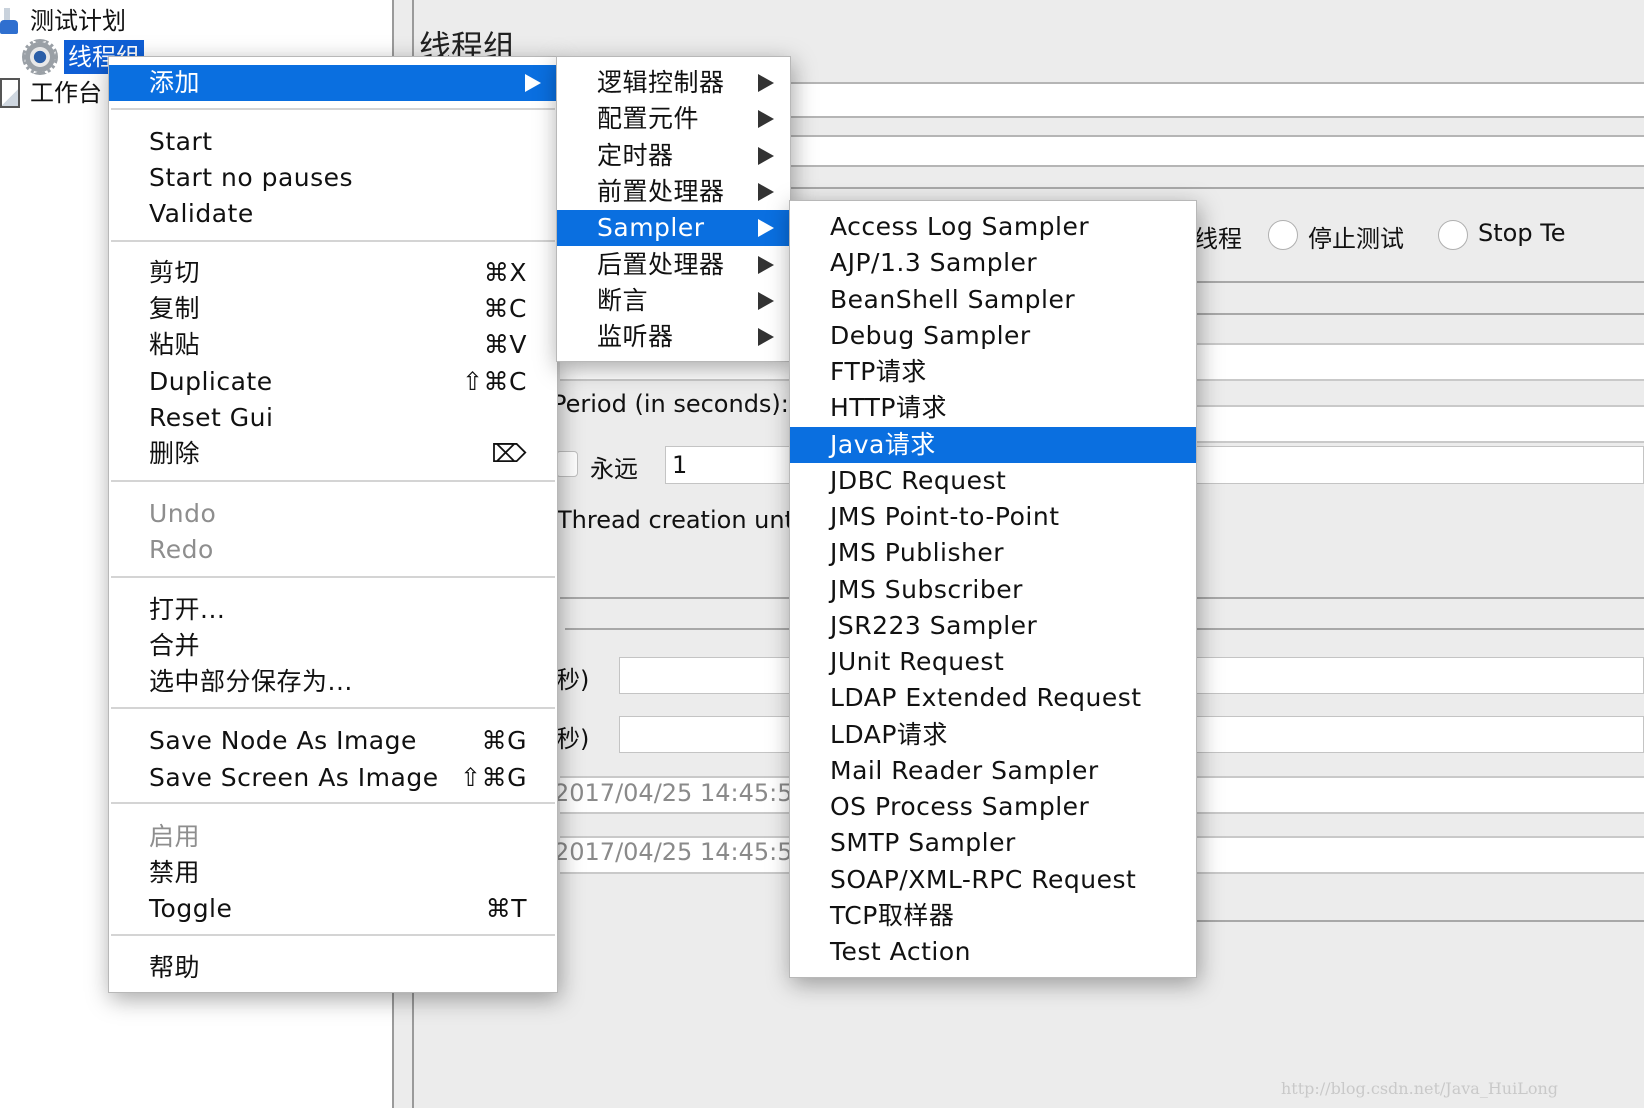  I want to click on end-time-value: 2017/04/25 14:45:5, so click(673, 852).